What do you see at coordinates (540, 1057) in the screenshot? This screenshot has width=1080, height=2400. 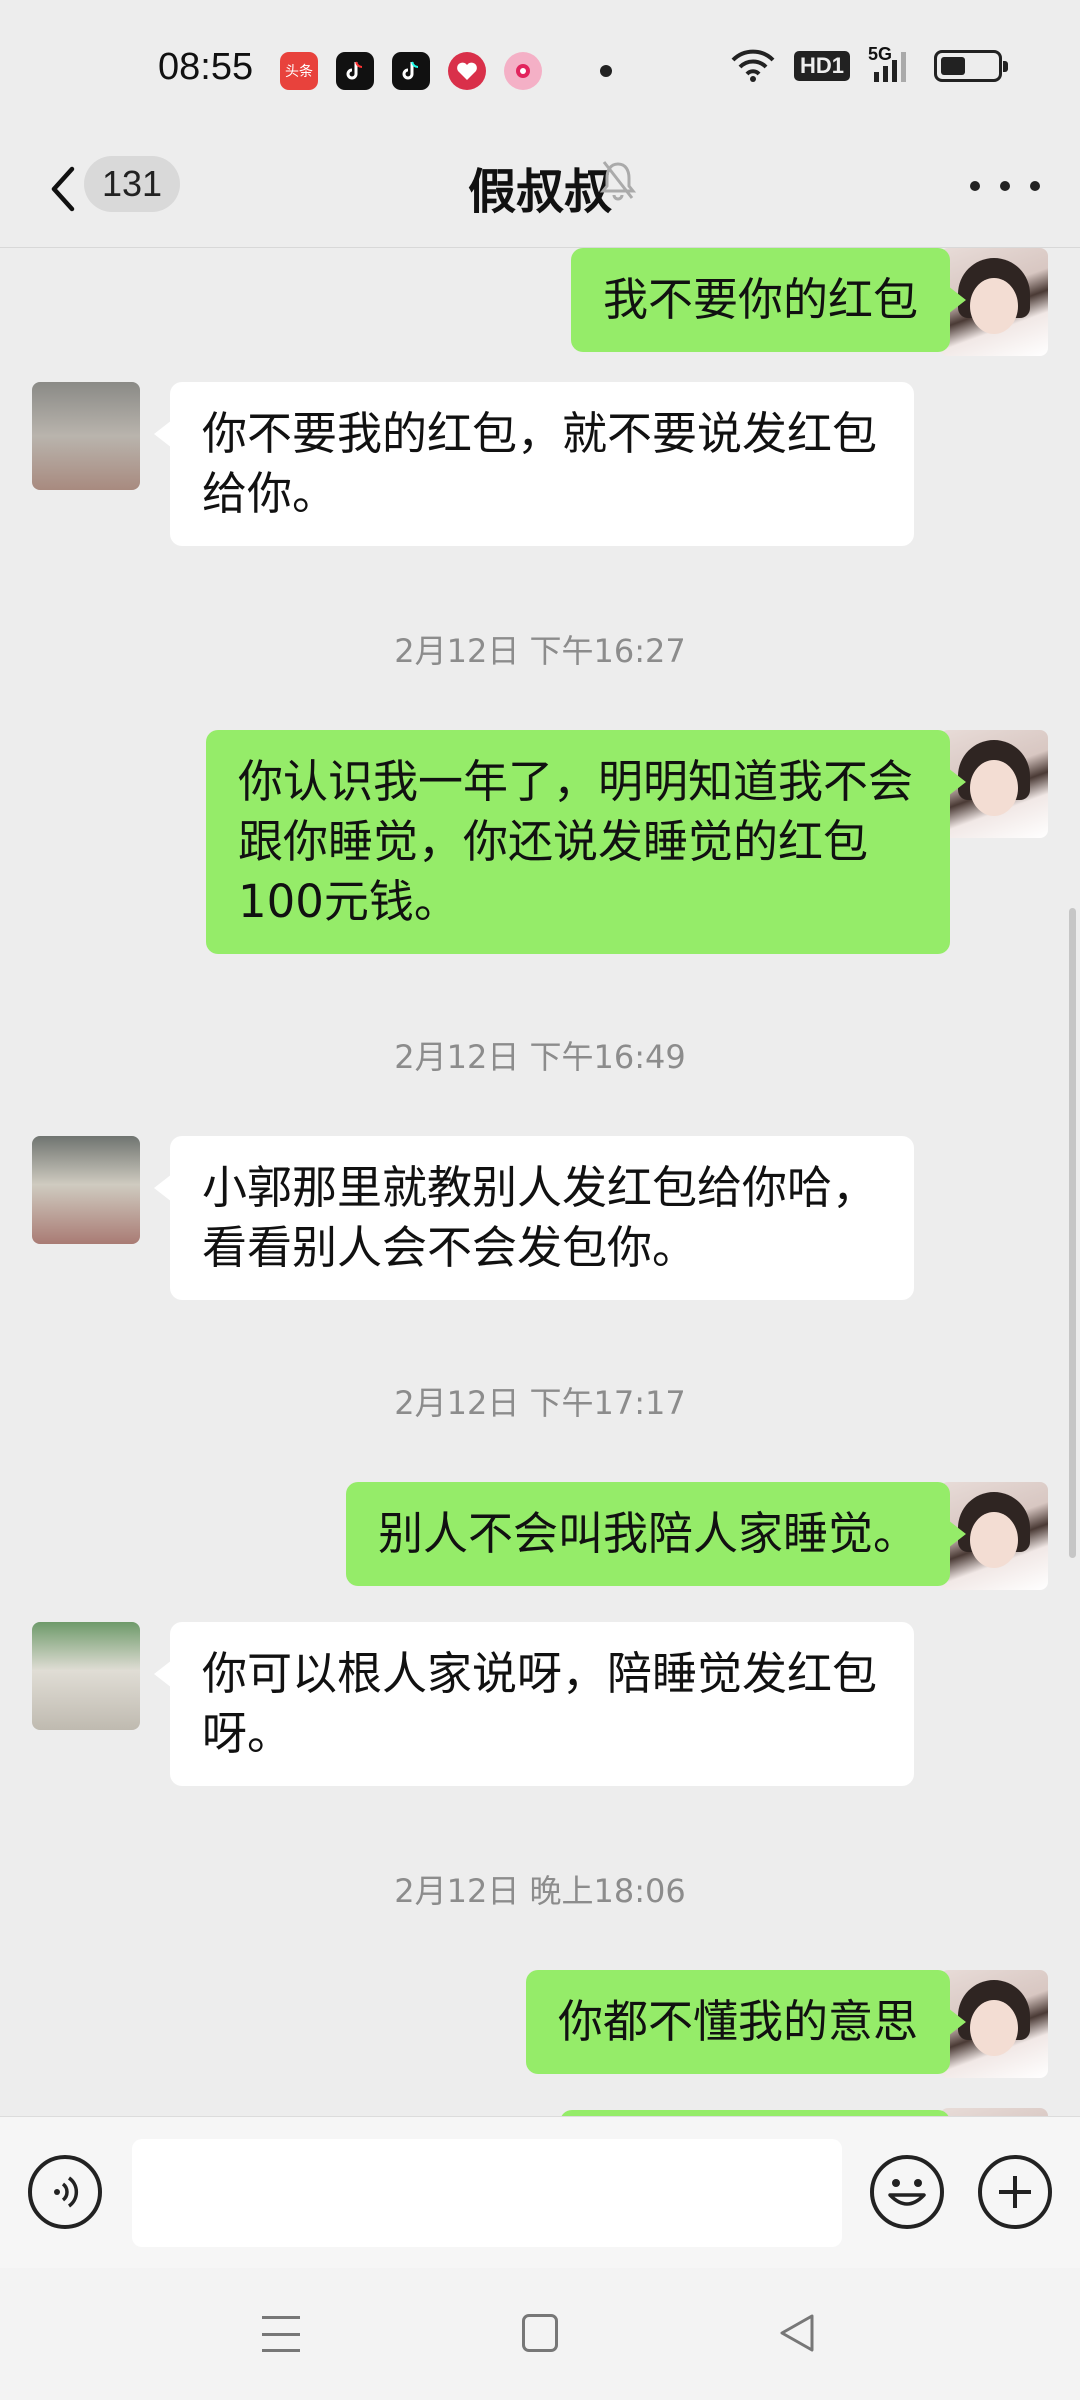 I see `message-timestamp: 2月12日 下午16:49` at bounding box center [540, 1057].